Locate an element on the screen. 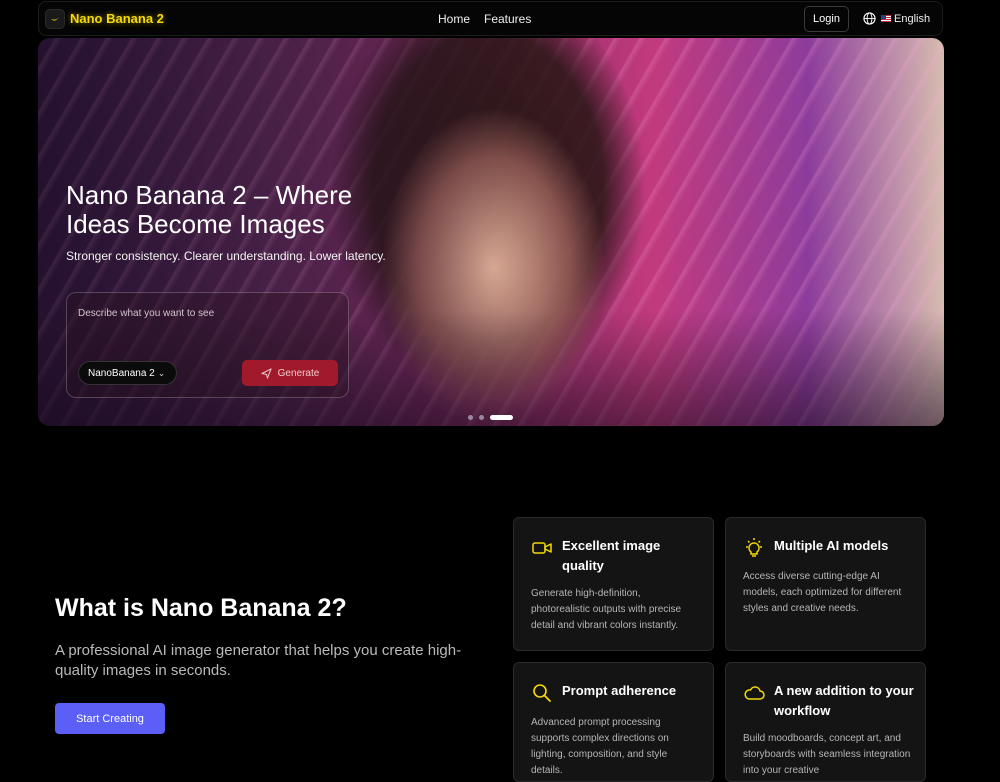 The width and height of the screenshot is (1000, 782). feature-title: A new addition to your workflow is located at coordinates (844, 700).